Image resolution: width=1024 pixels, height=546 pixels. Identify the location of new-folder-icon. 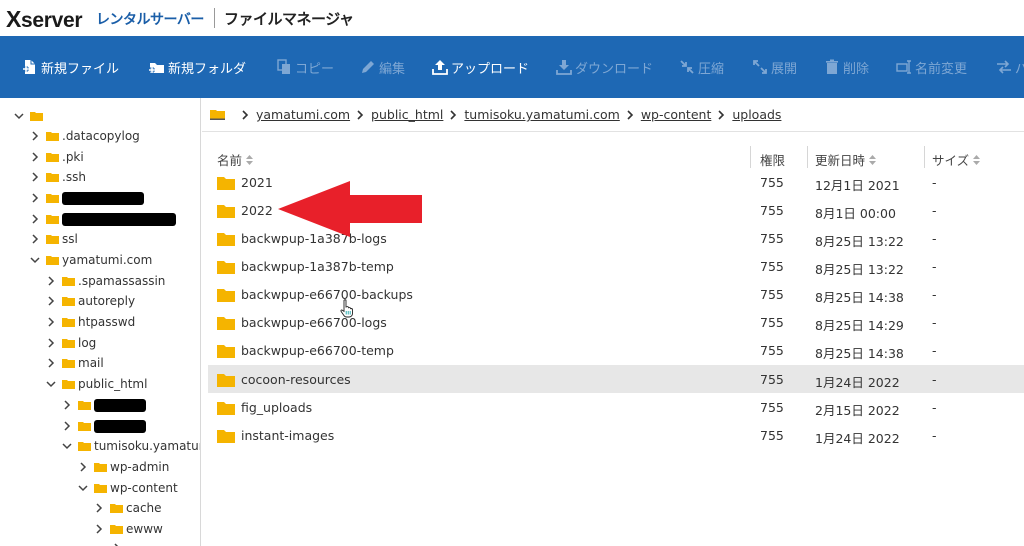
(156, 68).